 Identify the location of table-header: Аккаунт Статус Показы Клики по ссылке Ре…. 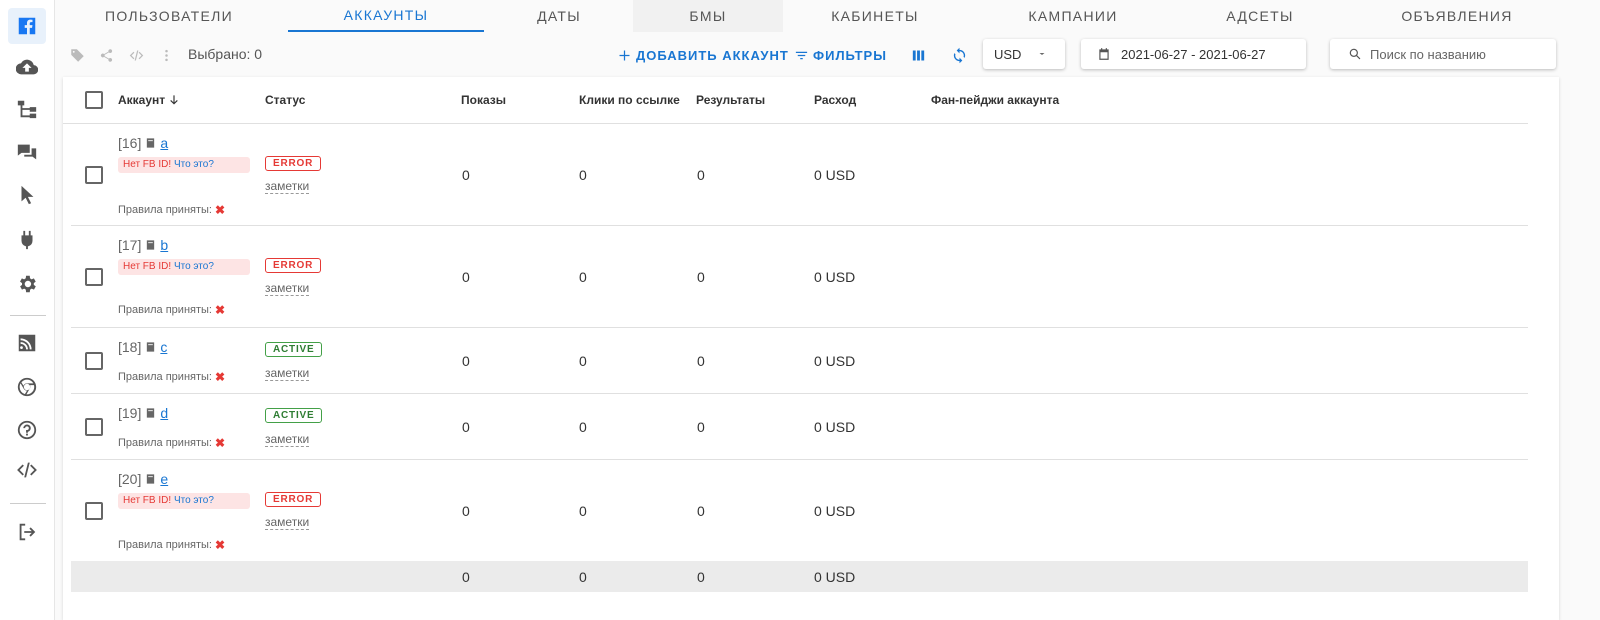
(795, 100).